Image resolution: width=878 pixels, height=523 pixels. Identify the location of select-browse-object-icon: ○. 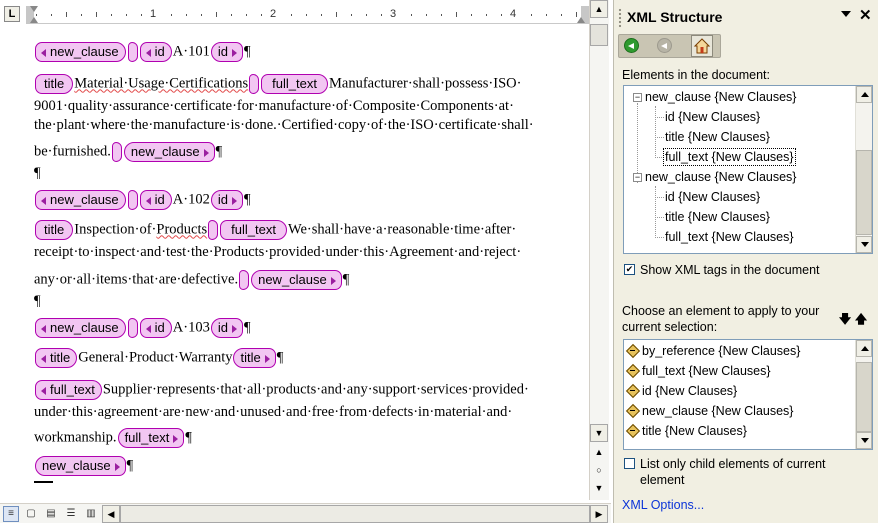
(599, 471).